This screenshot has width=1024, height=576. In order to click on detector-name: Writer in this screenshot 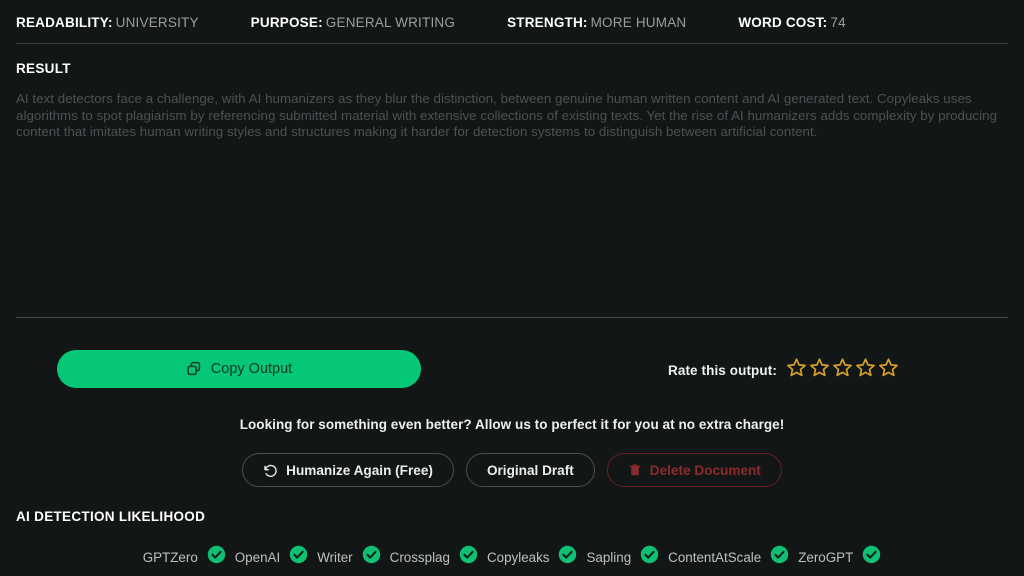, I will do `click(335, 557)`.